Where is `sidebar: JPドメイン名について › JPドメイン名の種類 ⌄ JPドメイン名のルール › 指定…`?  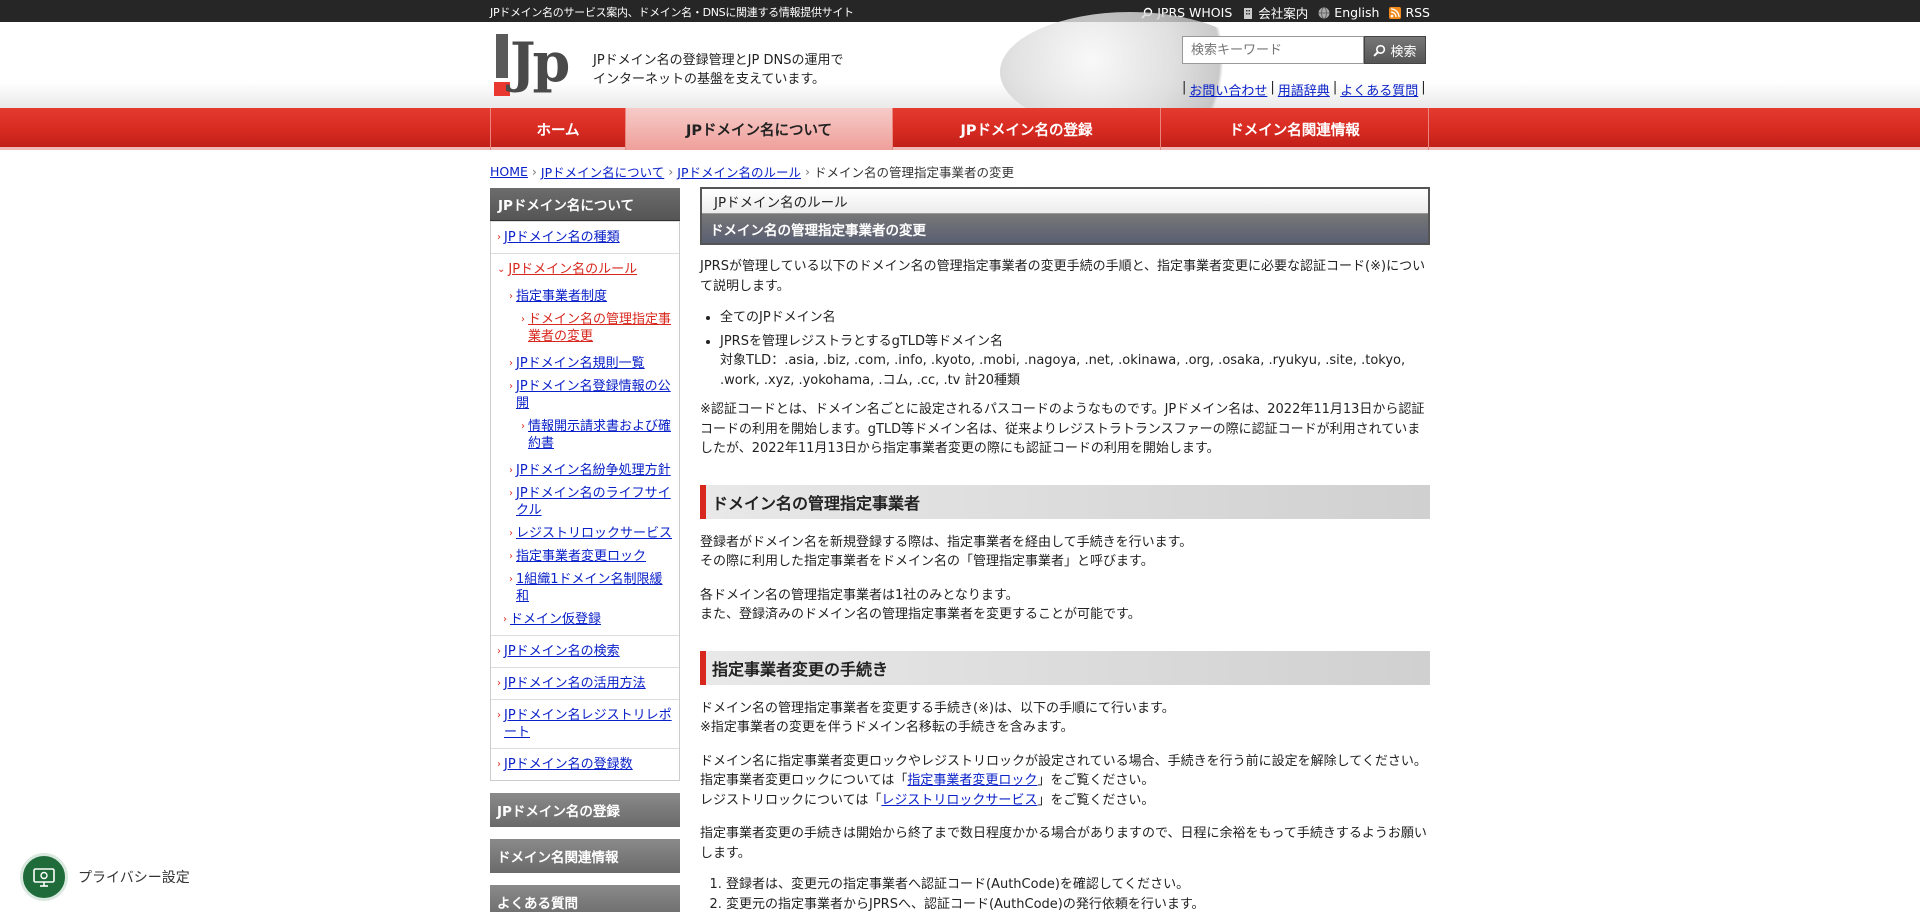
sidebar: JPドメイン名について › JPドメイン名の種類 ⌄ JPドメイン名のルール › 指定… is located at coordinates (585, 550).